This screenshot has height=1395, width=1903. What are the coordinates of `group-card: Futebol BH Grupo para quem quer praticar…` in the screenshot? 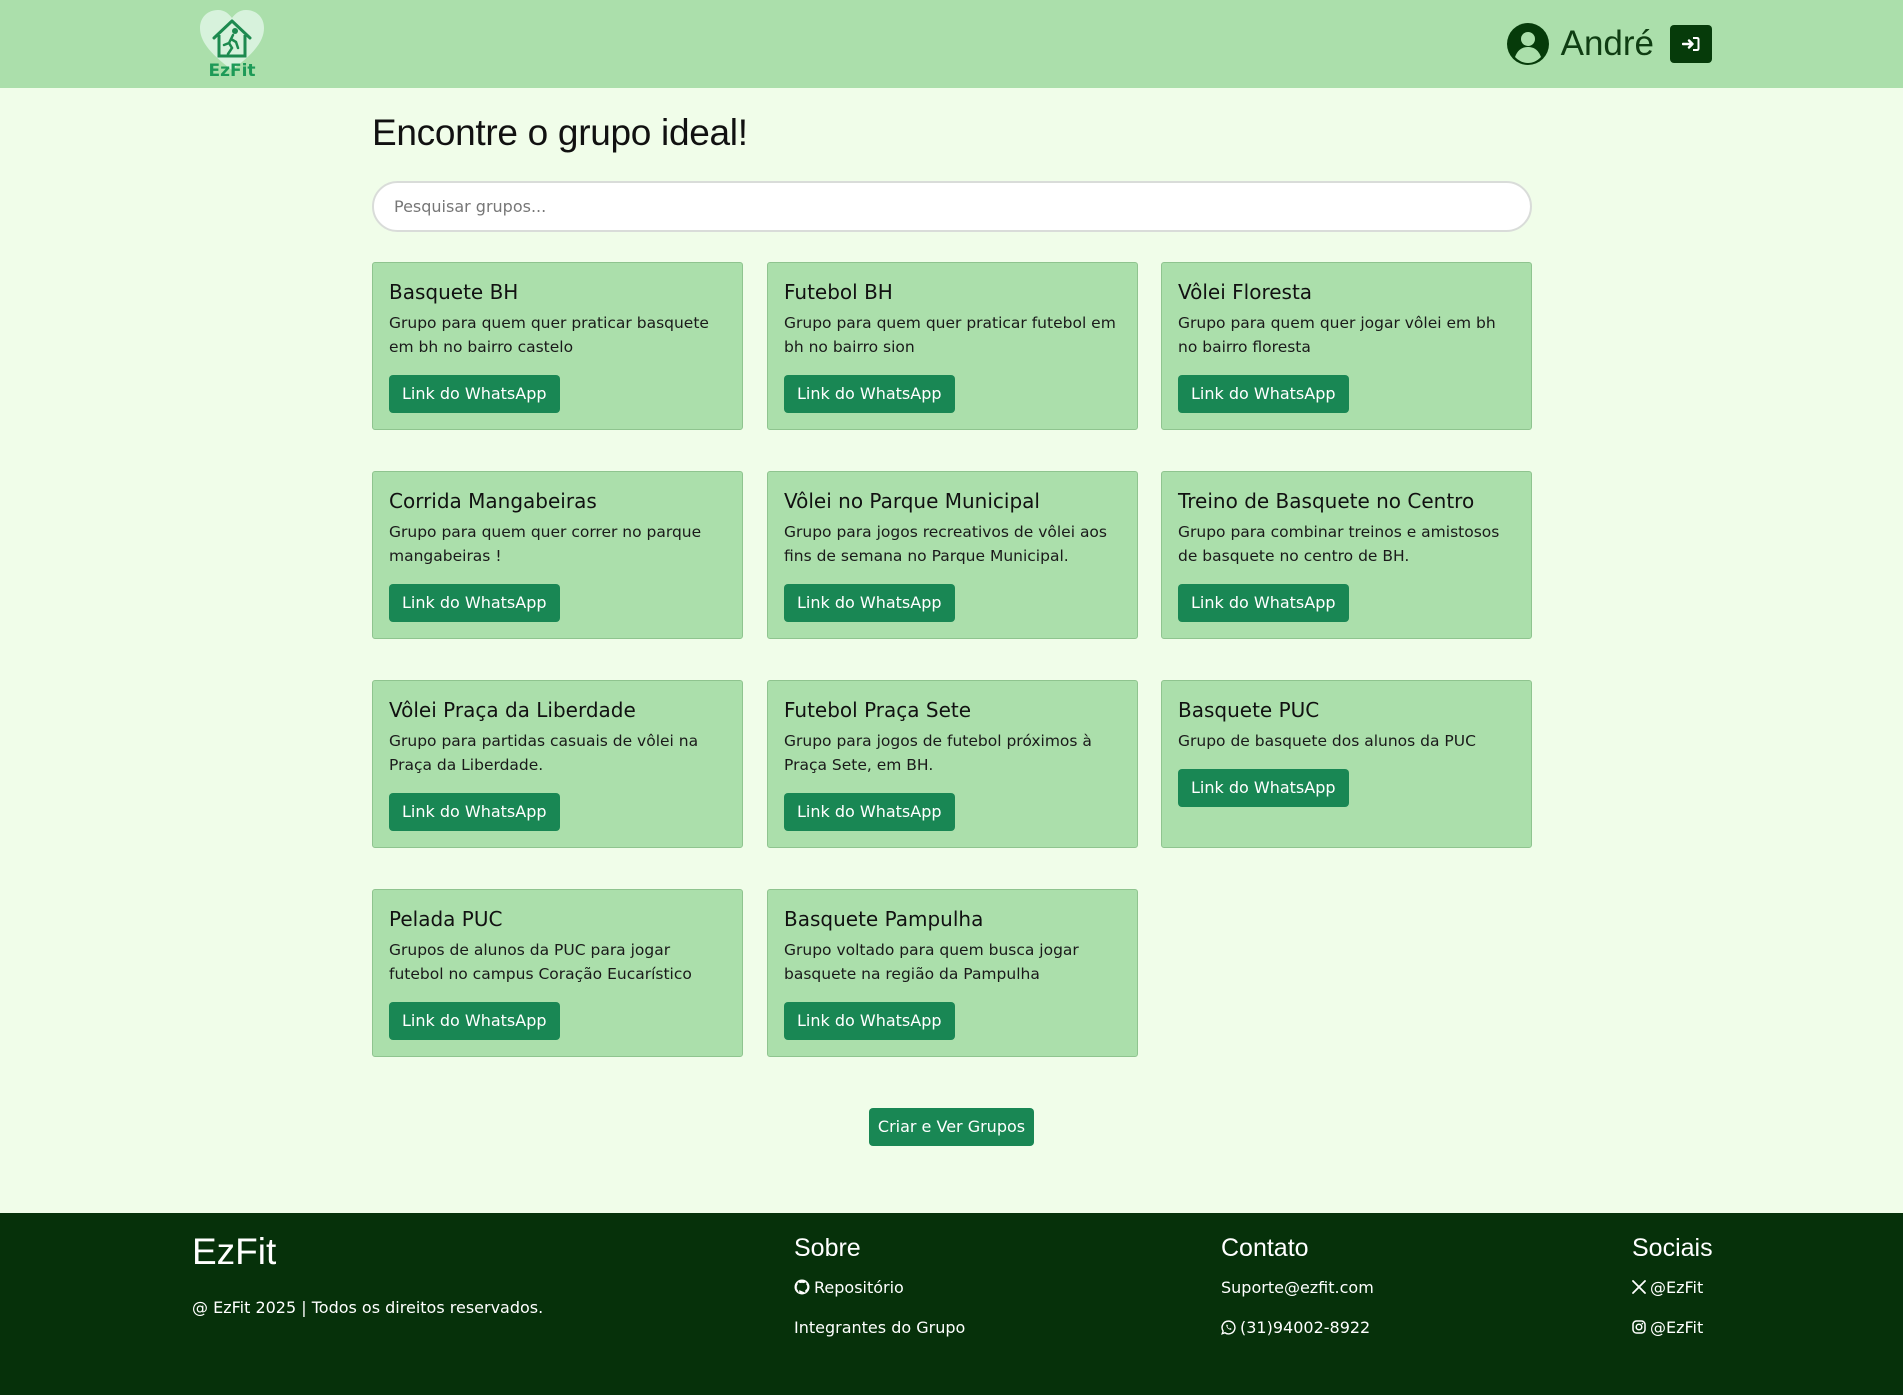 It's located at (952, 346).